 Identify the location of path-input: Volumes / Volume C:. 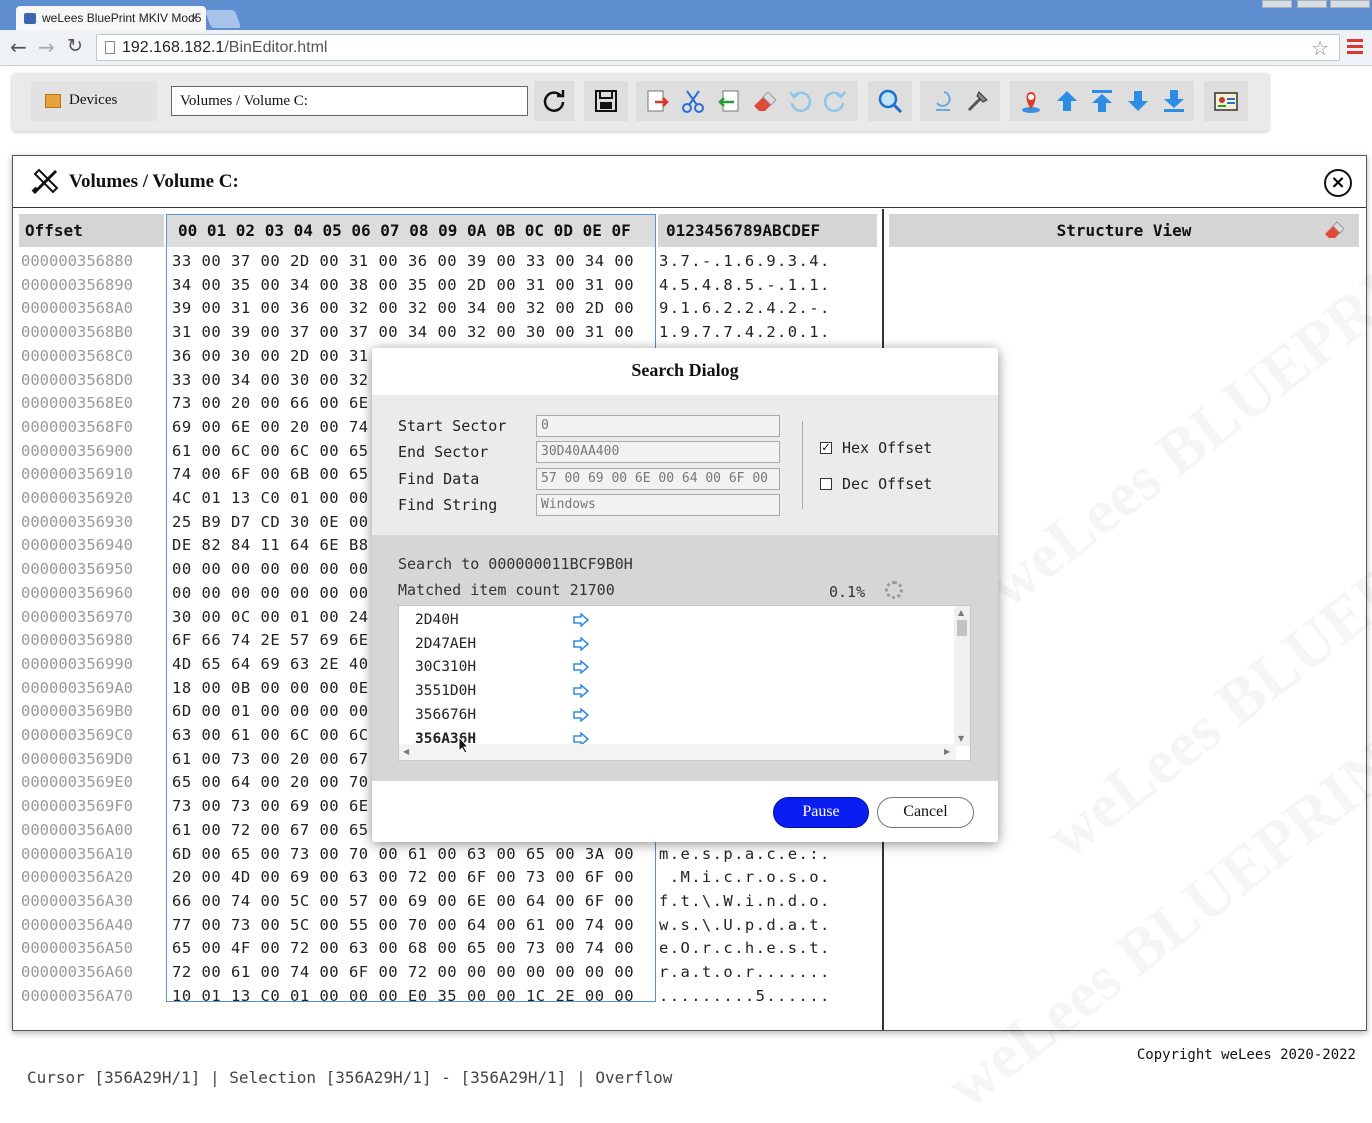
(349, 101).